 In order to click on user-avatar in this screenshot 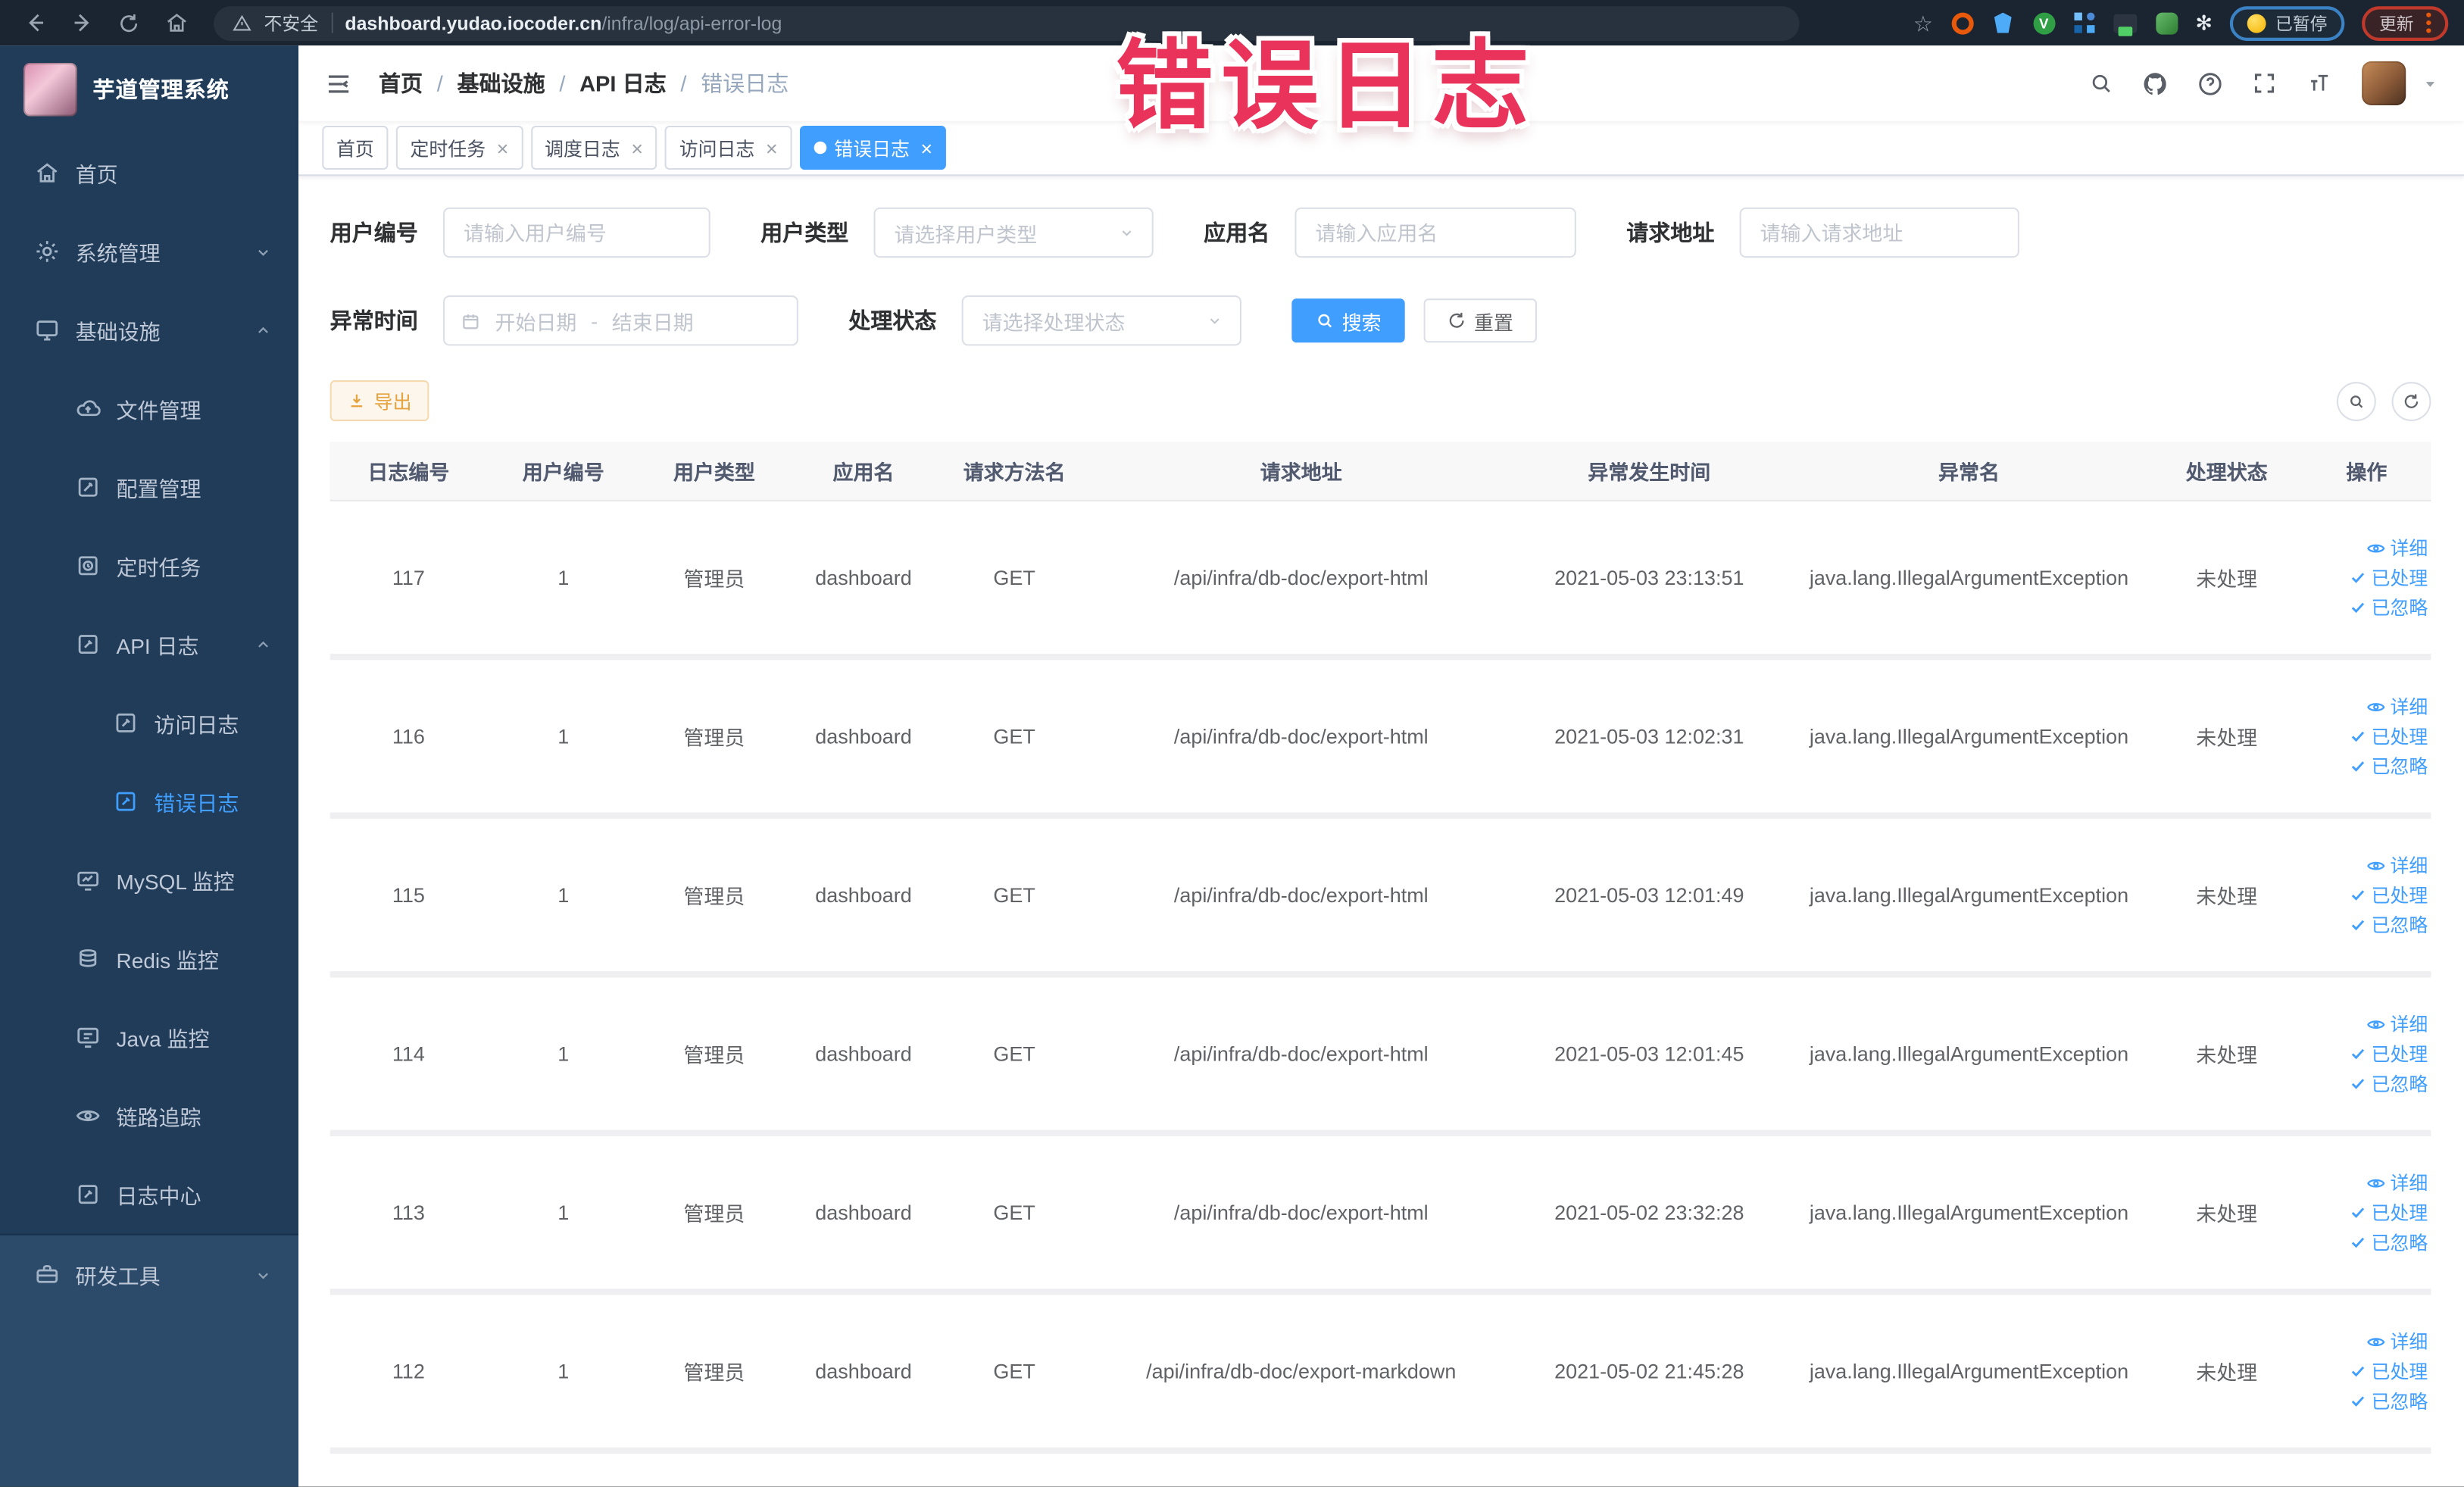, I will do `click(2384, 83)`.